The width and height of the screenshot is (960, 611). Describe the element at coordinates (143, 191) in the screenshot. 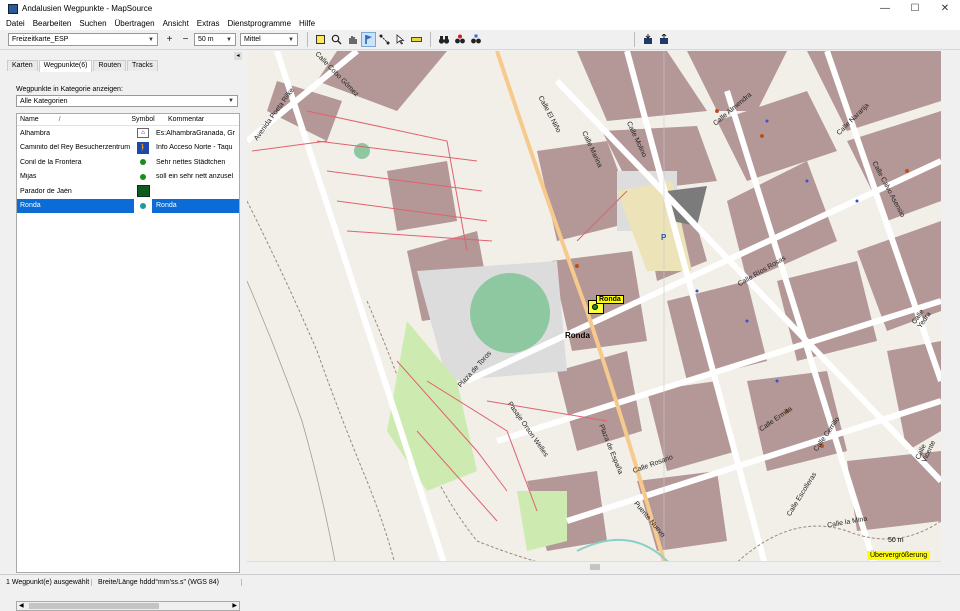

I see `park-icon` at that location.